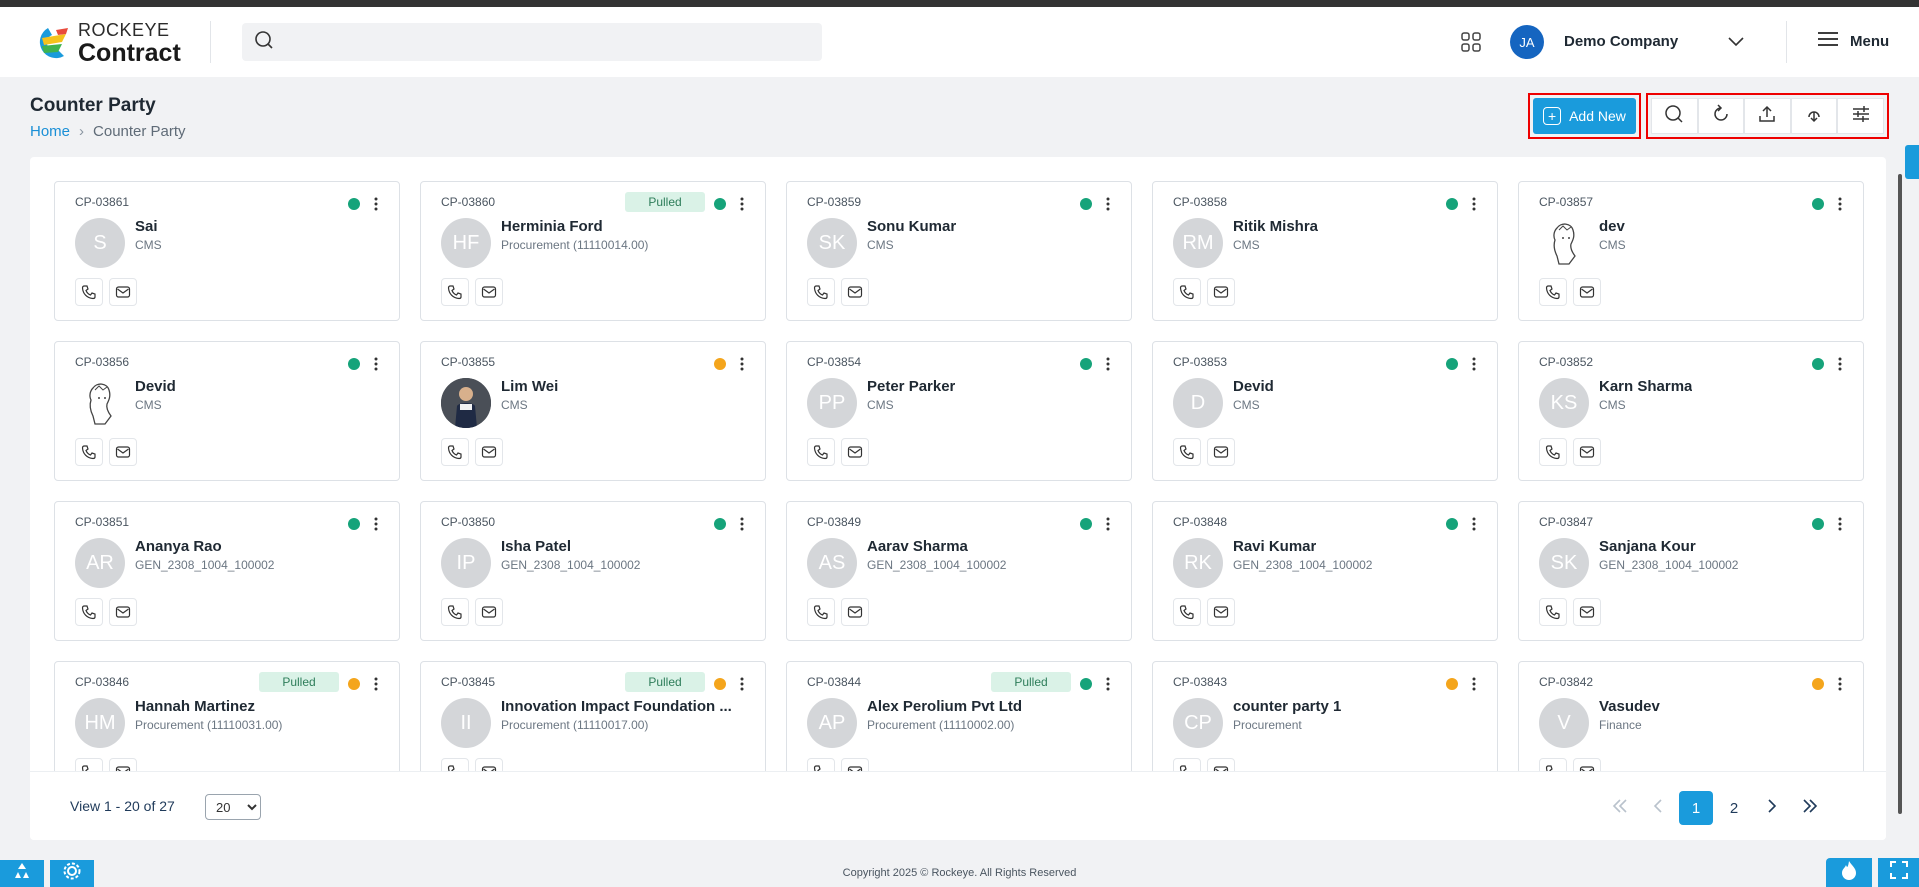 Image resolution: width=1919 pixels, height=887 pixels. I want to click on counterparty-card: CP-03851 AR Ananya Rao GEN_2308_1004_100002, so click(227, 571).